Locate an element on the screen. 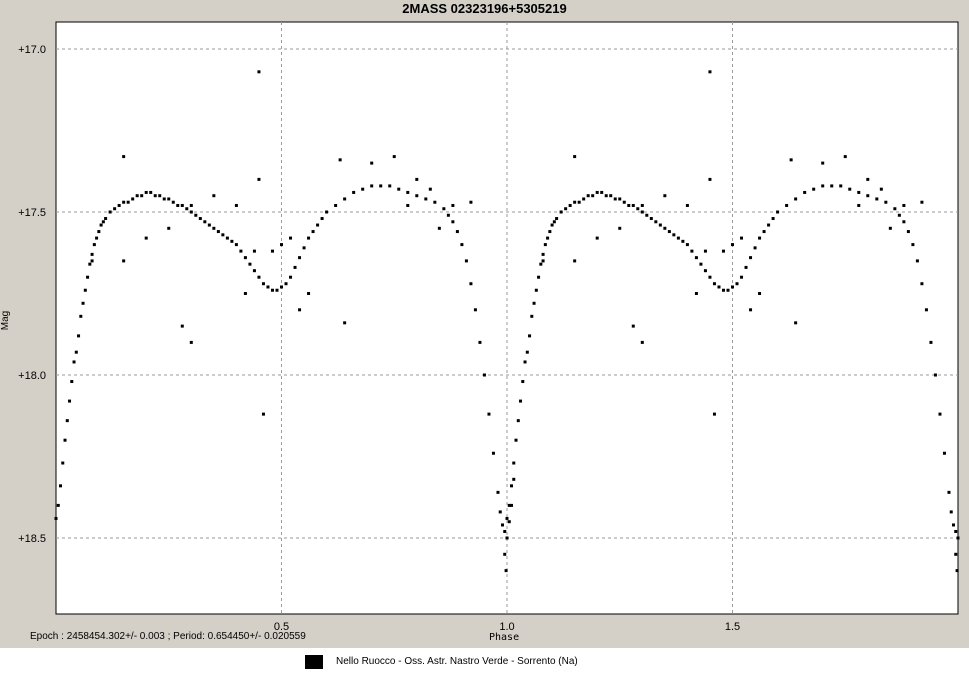 This screenshot has width=969, height=678. legend-swatch is located at coordinates (314, 662).